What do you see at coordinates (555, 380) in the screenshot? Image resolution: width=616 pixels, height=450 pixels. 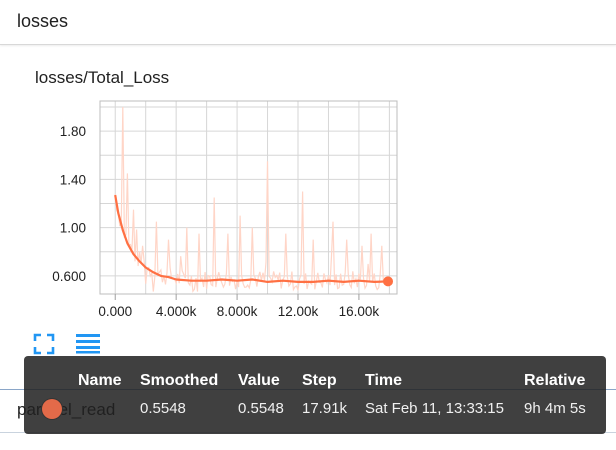 I see `header-relative: Relative` at bounding box center [555, 380].